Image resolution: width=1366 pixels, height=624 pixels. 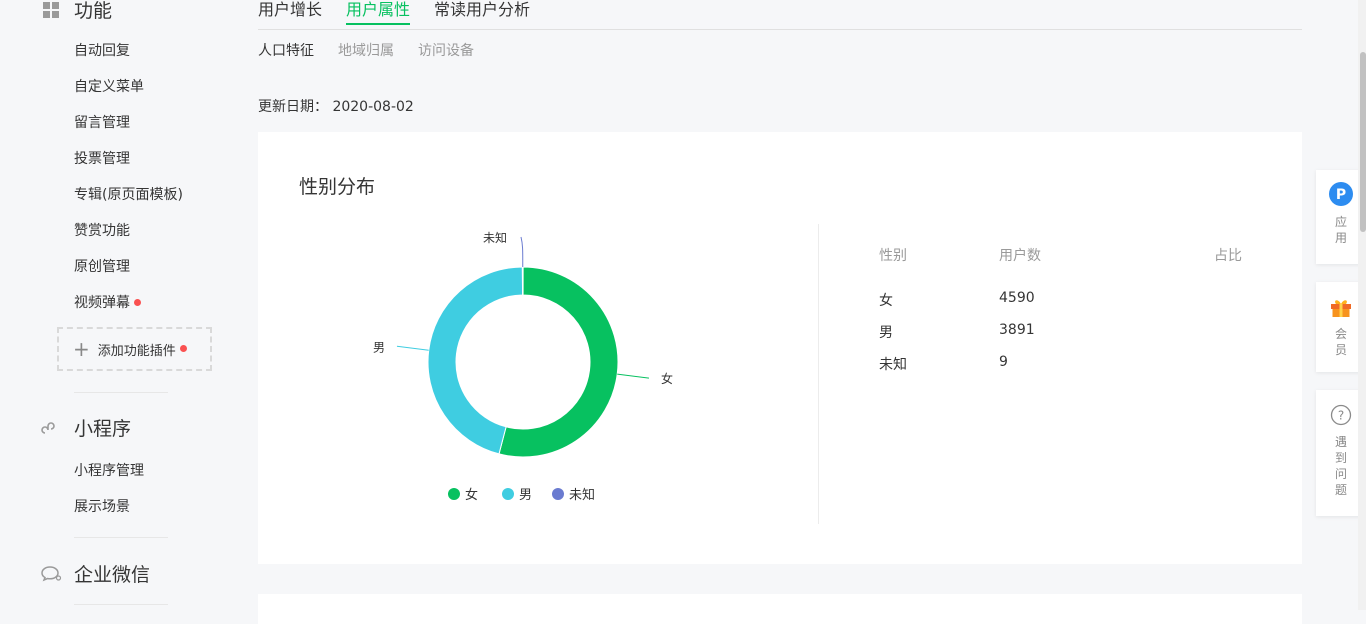 What do you see at coordinates (893, 365) in the screenshot?
I see `table-cell-gender: 未知` at bounding box center [893, 365].